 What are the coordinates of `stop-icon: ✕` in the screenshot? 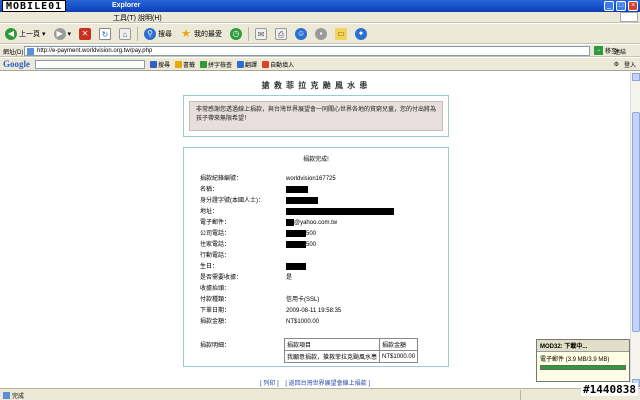 It's located at (85, 33).